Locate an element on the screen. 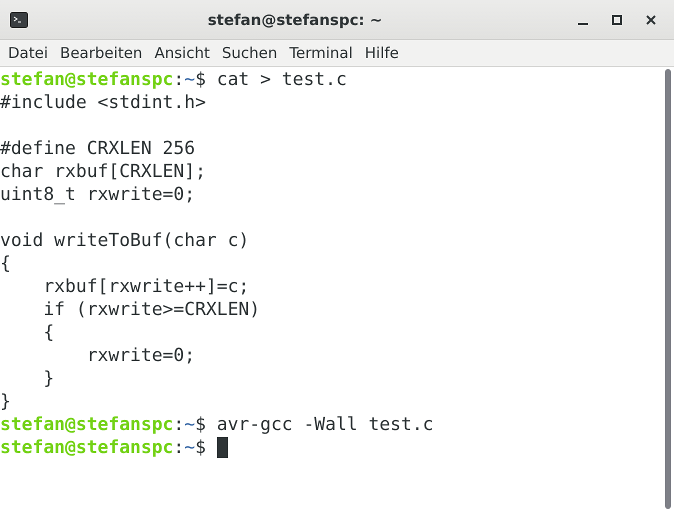  menu-item: Bearbeiten is located at coordinates (101, 53).